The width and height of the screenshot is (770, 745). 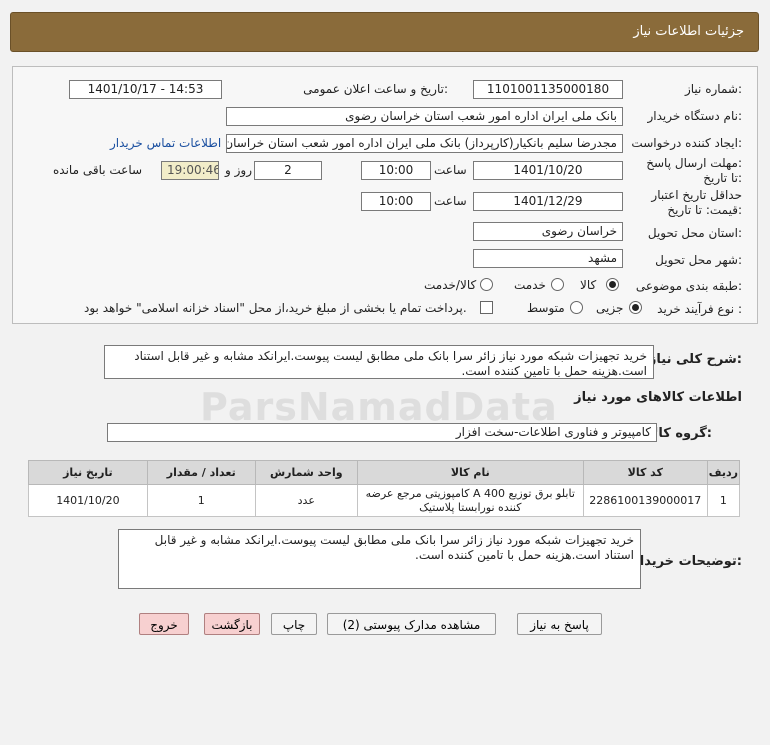 What do you see at coordinates (687, 561) in the screenshot?
I see `buyer-notes-label: توضیحات خریدار:` at bounding box center [687, 561].